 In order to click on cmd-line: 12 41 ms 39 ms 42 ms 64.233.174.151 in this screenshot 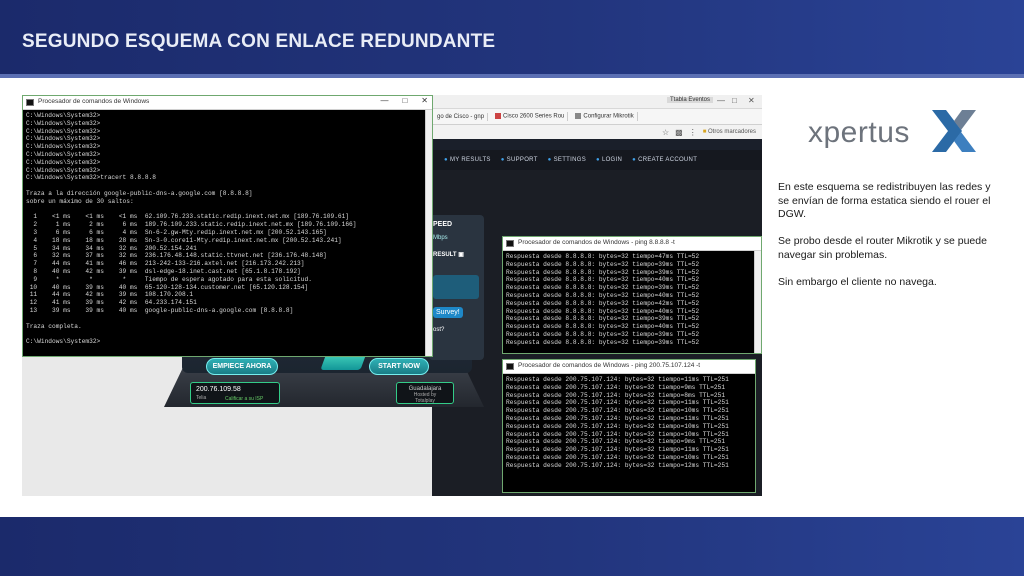, I will do `click(111, 303)`.